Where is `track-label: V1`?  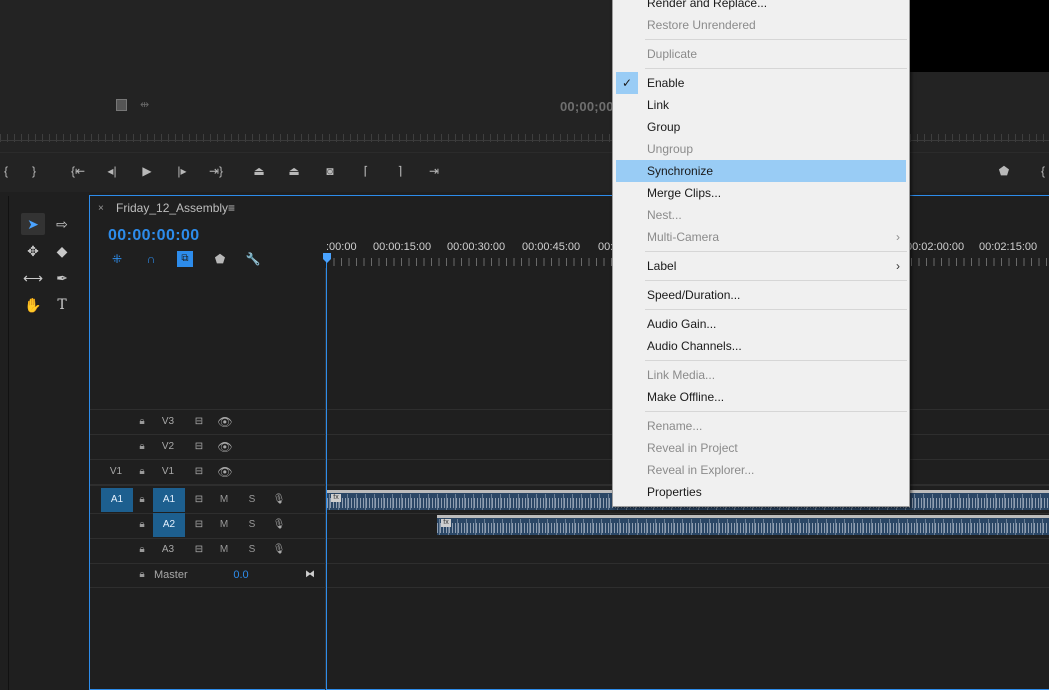
track-label: V1 is located at coordinates (168, 472).